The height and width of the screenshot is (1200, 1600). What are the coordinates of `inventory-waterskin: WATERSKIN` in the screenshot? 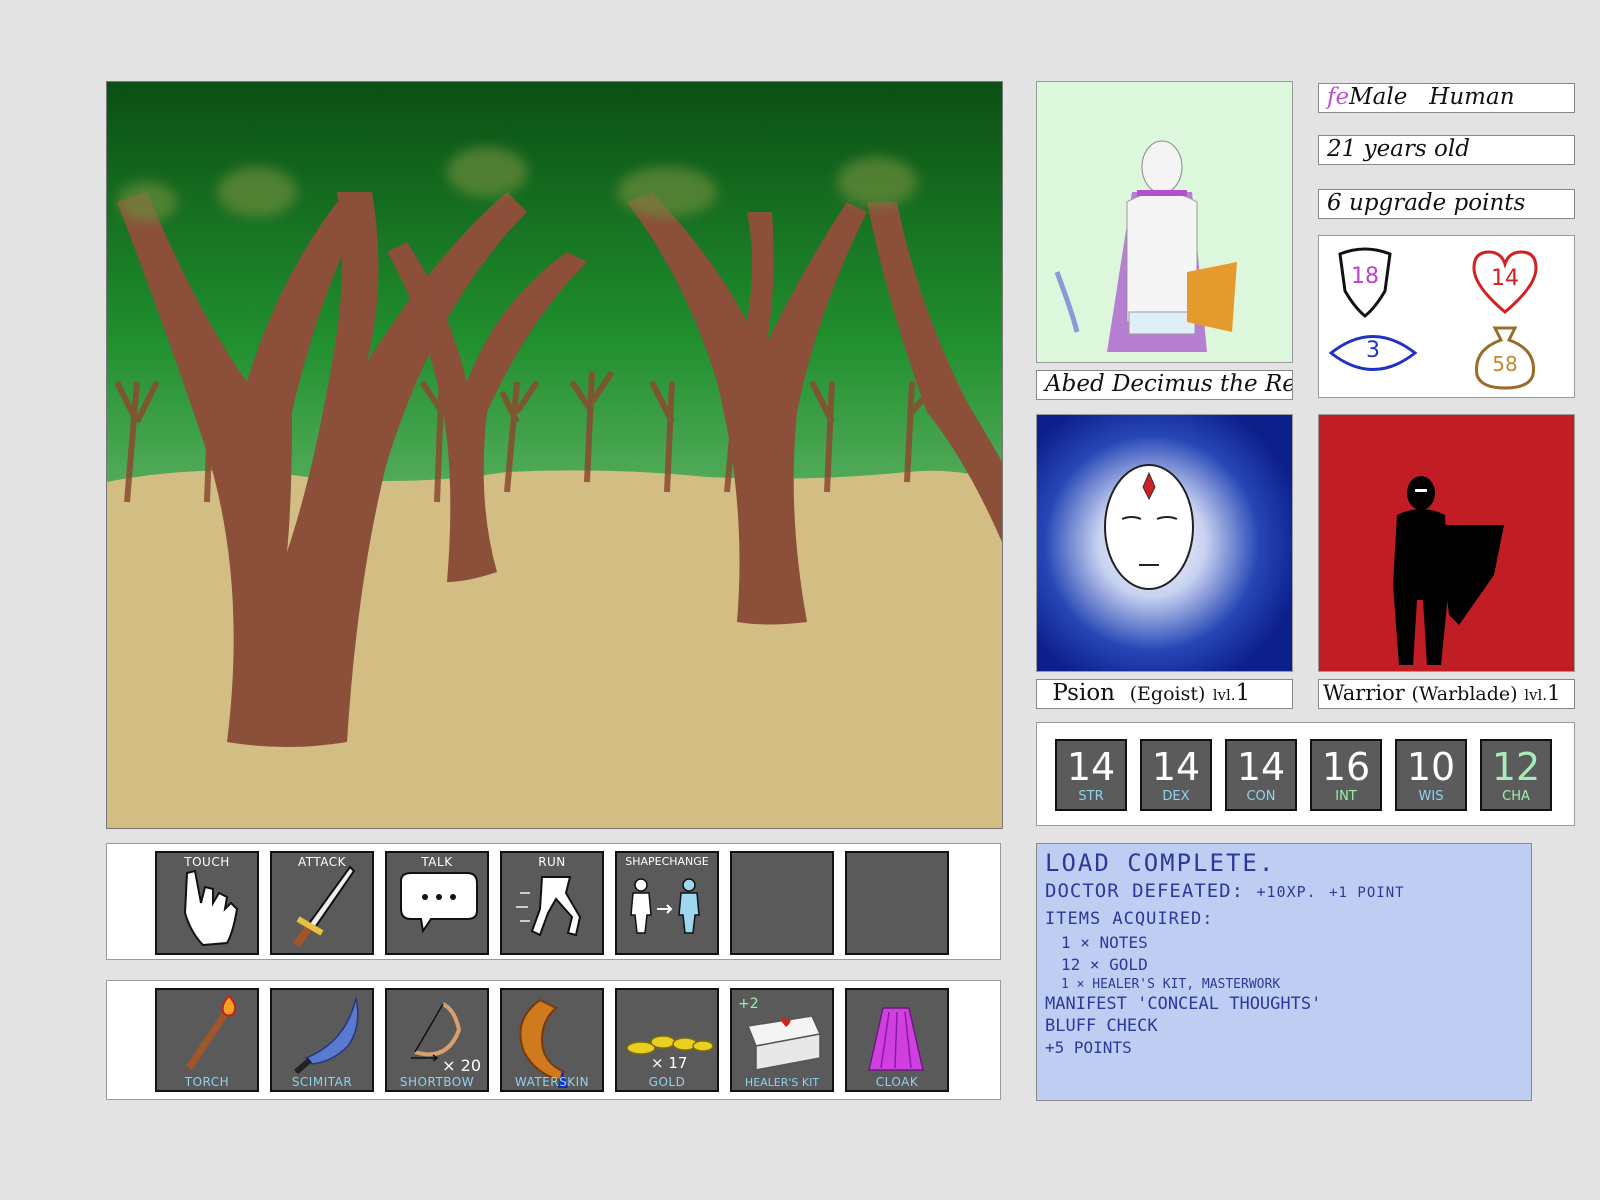 It's located at (552, 1040).